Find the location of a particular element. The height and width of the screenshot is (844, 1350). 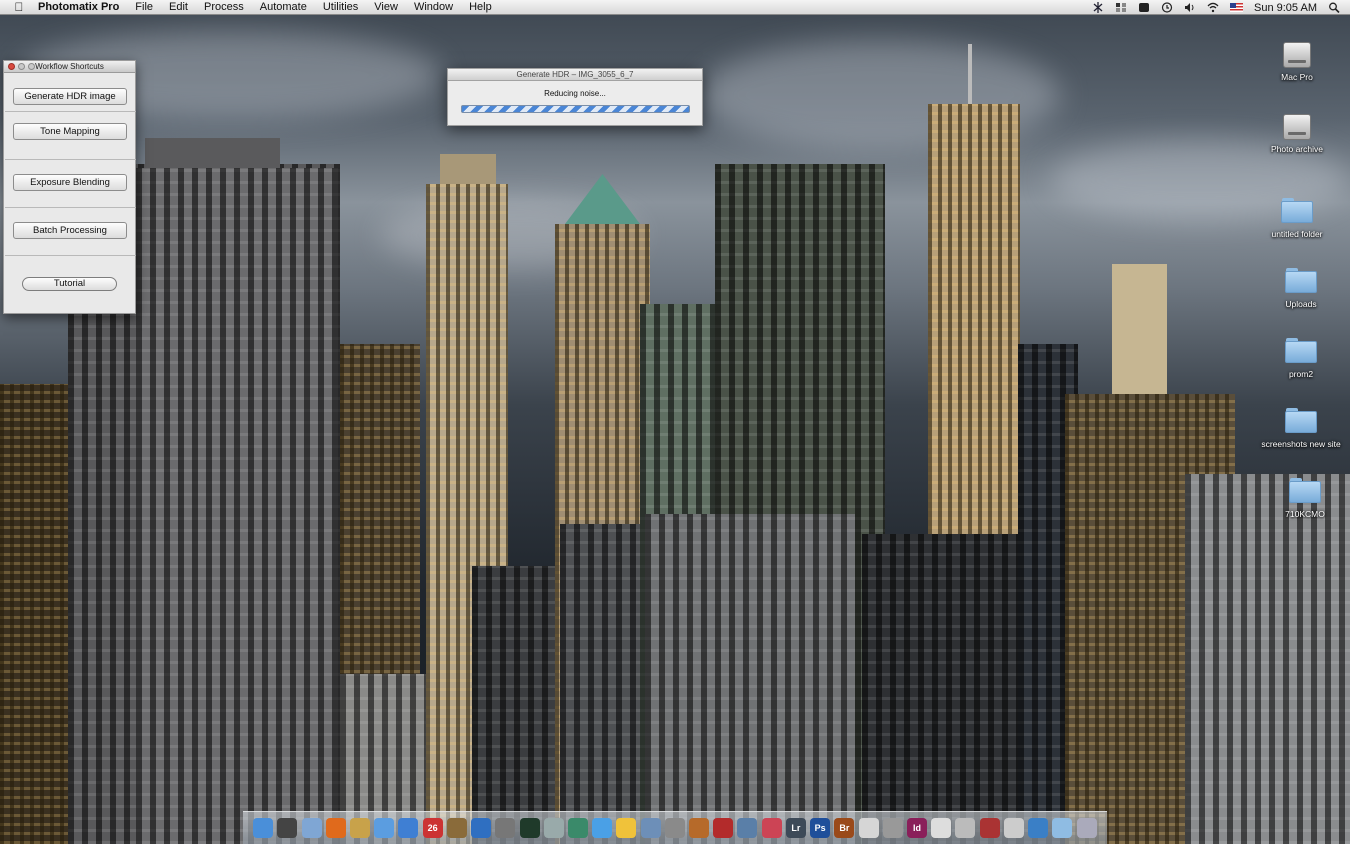

adium-icon is located at coordinates (626, 828).